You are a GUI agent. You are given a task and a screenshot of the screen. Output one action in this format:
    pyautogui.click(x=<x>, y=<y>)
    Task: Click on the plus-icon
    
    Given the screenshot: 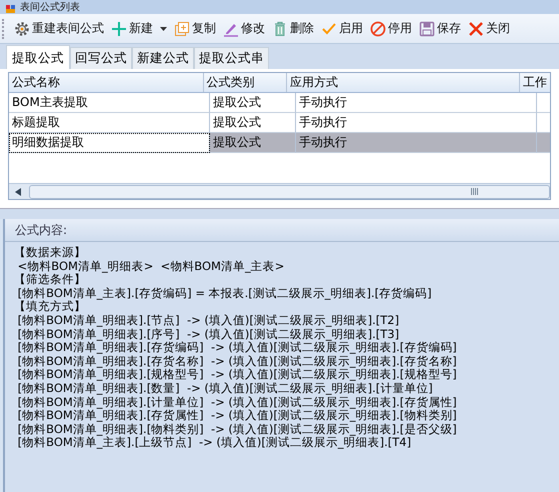 What is the action you would take?
    pyautogui.click(x=119, y=28)
    